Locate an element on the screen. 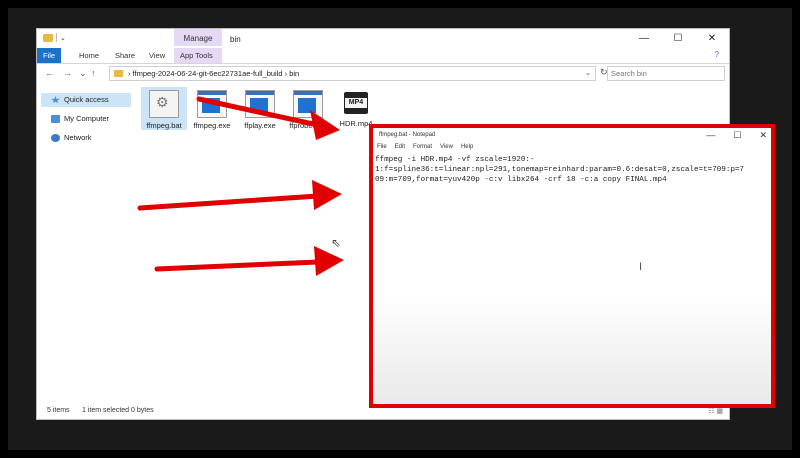 The height and width of the screenshot is (458, 800). file-item-ffmpeg-exe: ffmpeg.exe is located at coordinates (212, 108).